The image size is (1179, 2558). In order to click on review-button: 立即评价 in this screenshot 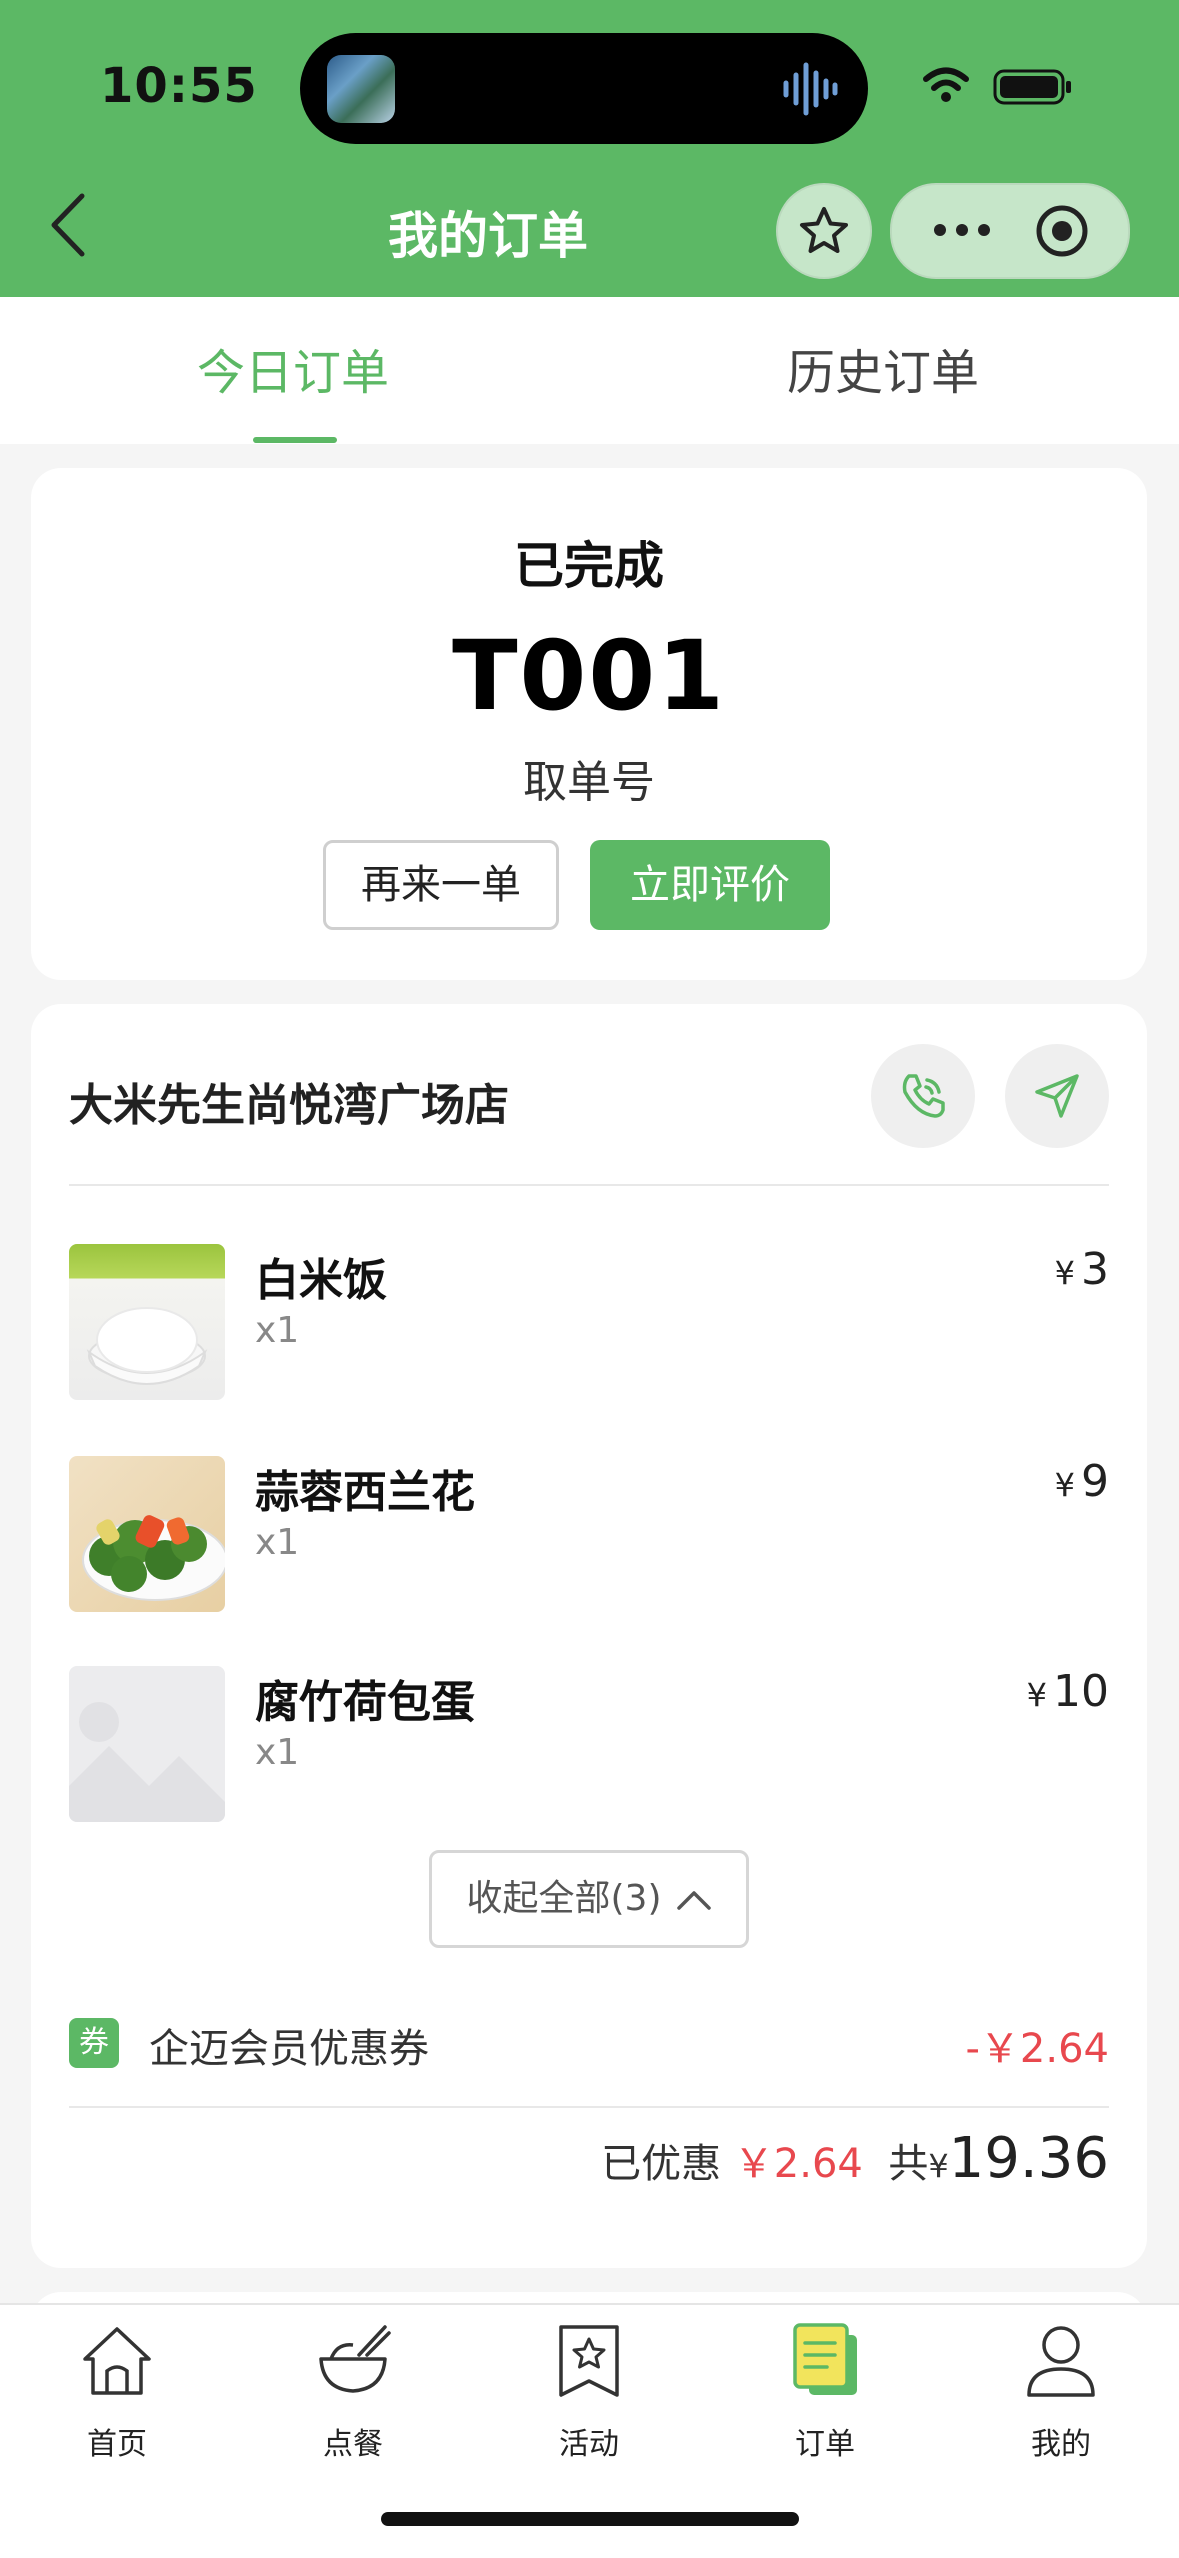, I will do `click(710, 885)`.